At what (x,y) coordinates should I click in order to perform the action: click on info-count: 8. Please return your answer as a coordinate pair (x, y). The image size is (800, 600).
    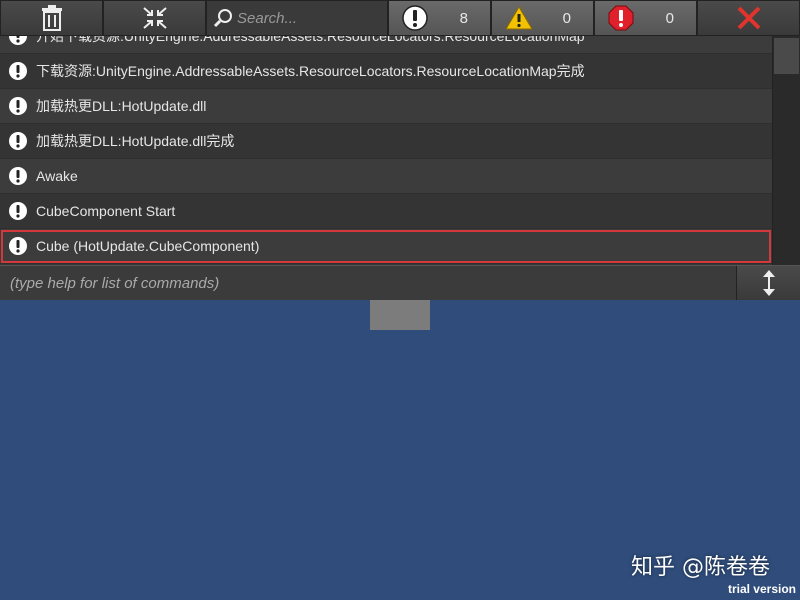
    Looking at the image, I should click on (463, 18).